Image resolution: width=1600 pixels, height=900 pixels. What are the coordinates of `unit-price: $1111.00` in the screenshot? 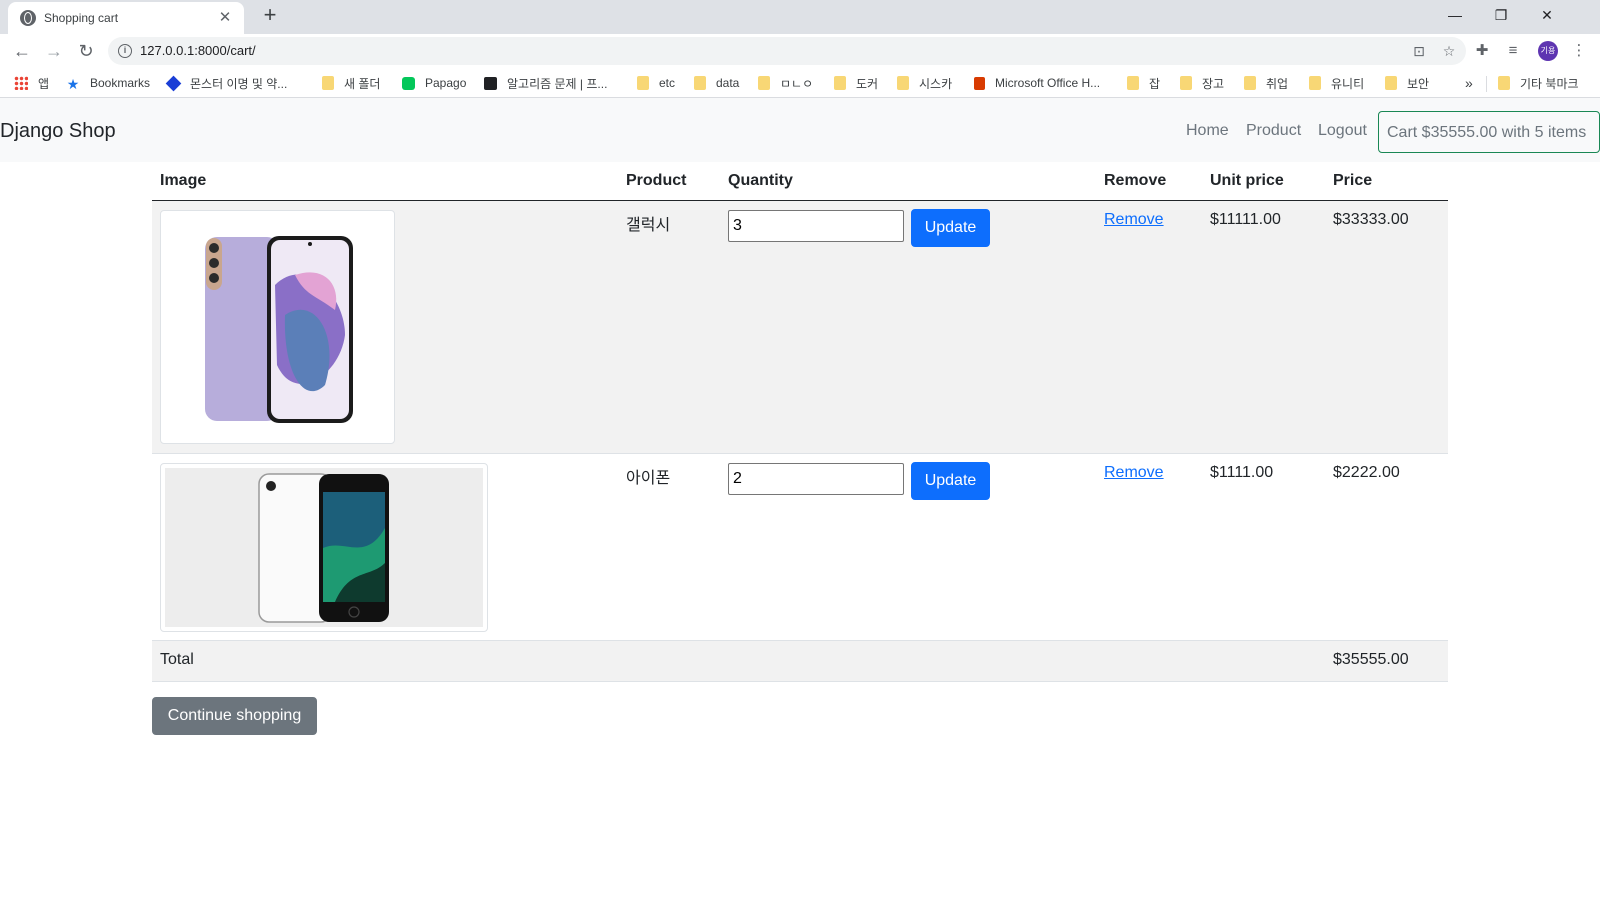 It's located at (1242, 472).